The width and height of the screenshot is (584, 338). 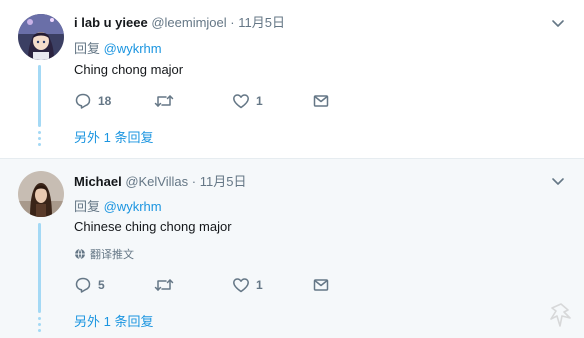 I want to click on globe-icon, so click(x=80, y=254).